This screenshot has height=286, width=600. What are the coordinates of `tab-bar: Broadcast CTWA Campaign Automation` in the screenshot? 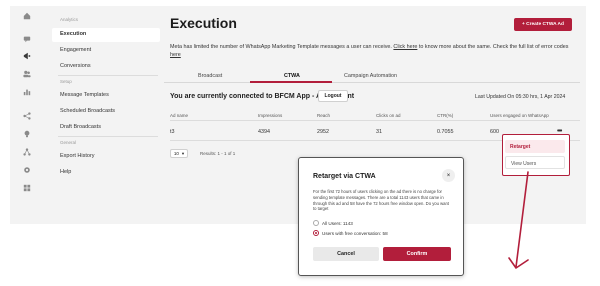 It's located at (372, 76).